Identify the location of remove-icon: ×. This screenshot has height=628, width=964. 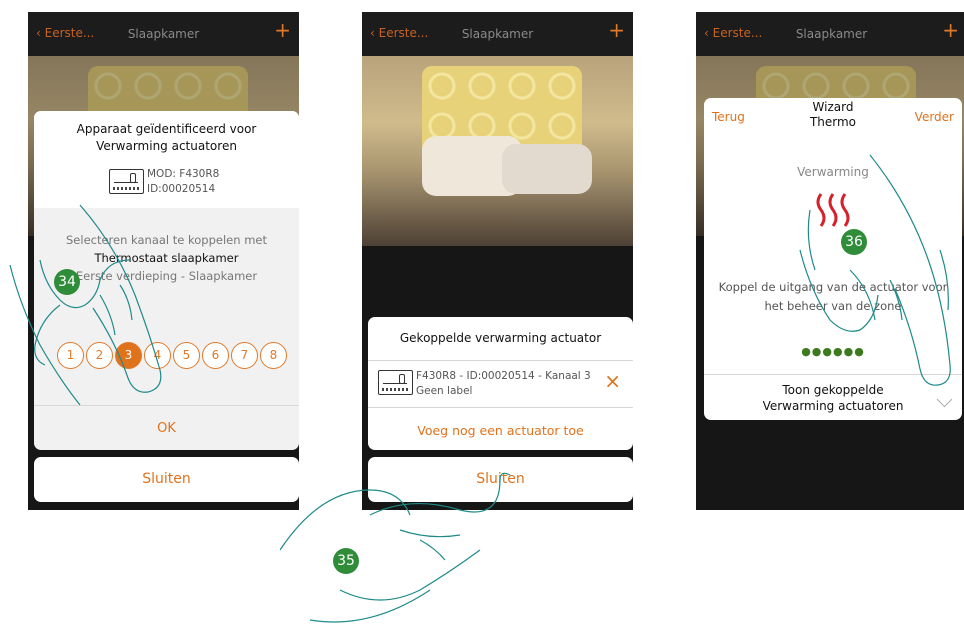
(612, 381).